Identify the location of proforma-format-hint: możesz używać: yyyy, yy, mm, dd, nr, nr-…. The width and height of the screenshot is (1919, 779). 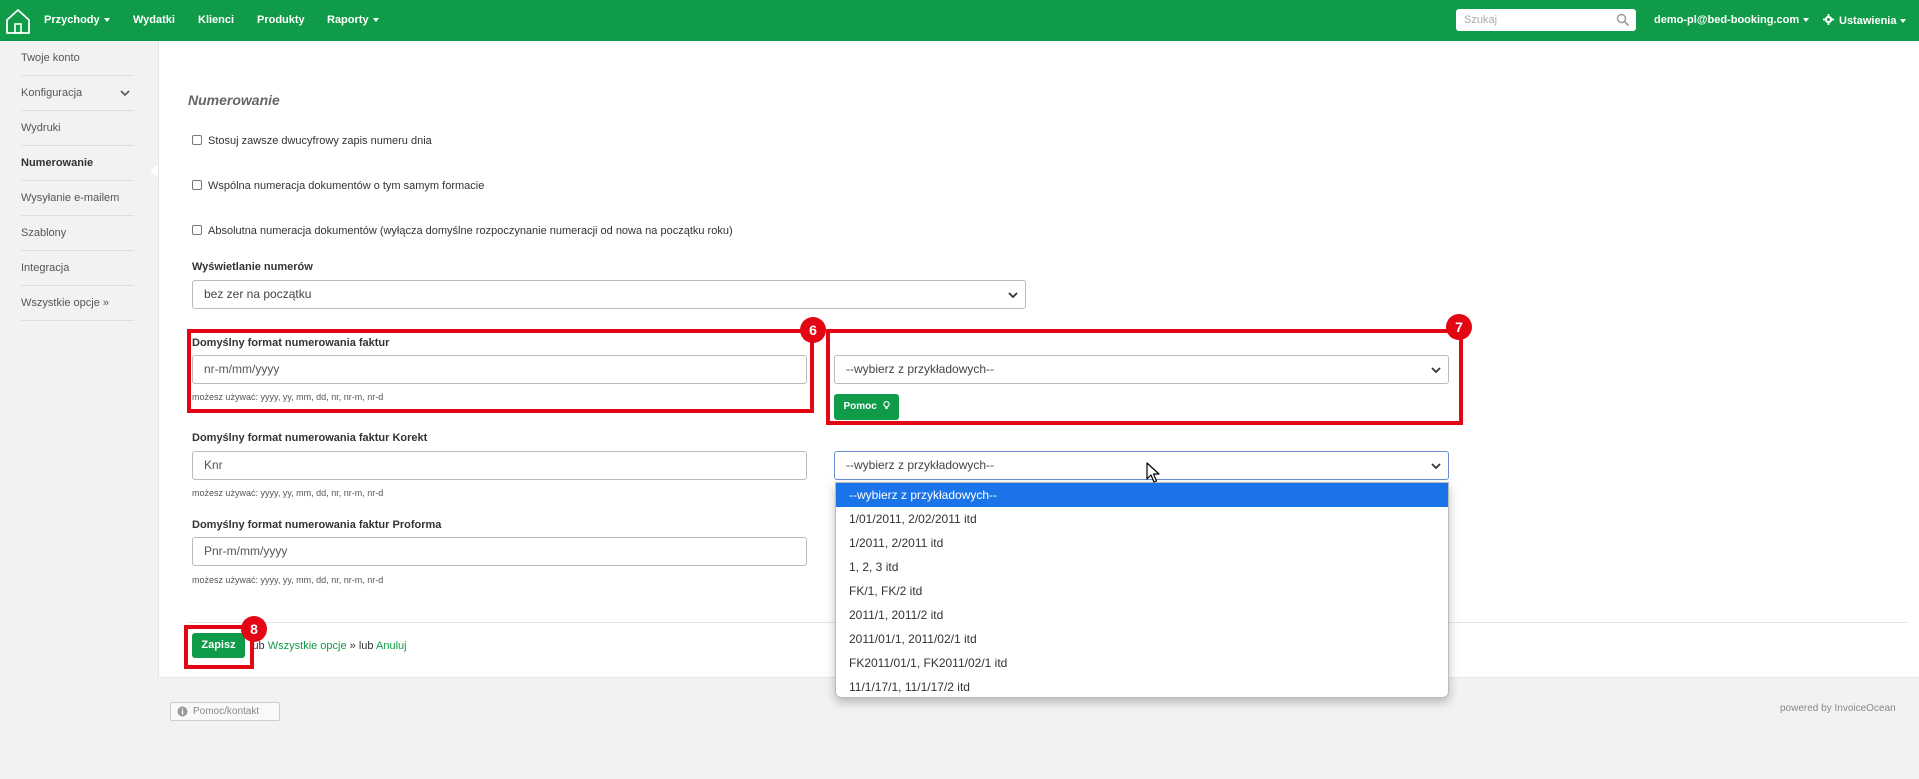
(288, 580).